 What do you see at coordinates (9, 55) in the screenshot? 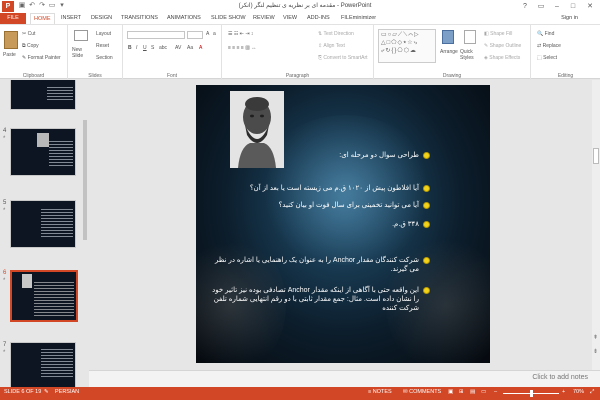
I see `paste-button: Paste` at bounding box center [9, 55].